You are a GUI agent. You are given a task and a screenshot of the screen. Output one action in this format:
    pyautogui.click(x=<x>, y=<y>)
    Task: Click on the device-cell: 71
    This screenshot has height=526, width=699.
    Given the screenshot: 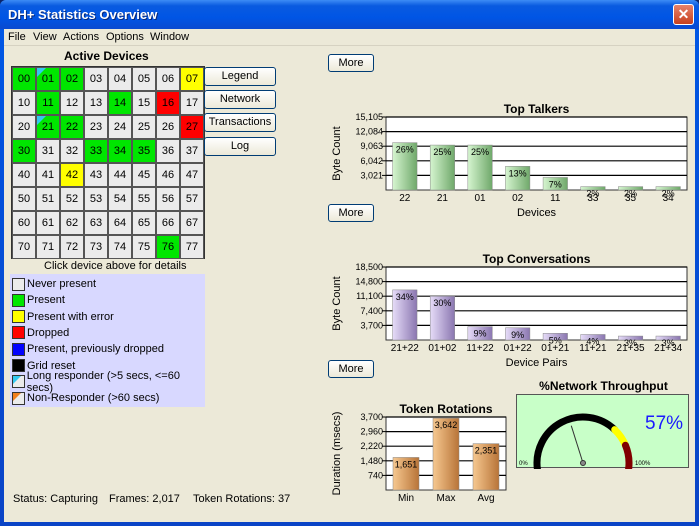 What is the action you would take?
    pyautogui.click(x=48, y=247)
    